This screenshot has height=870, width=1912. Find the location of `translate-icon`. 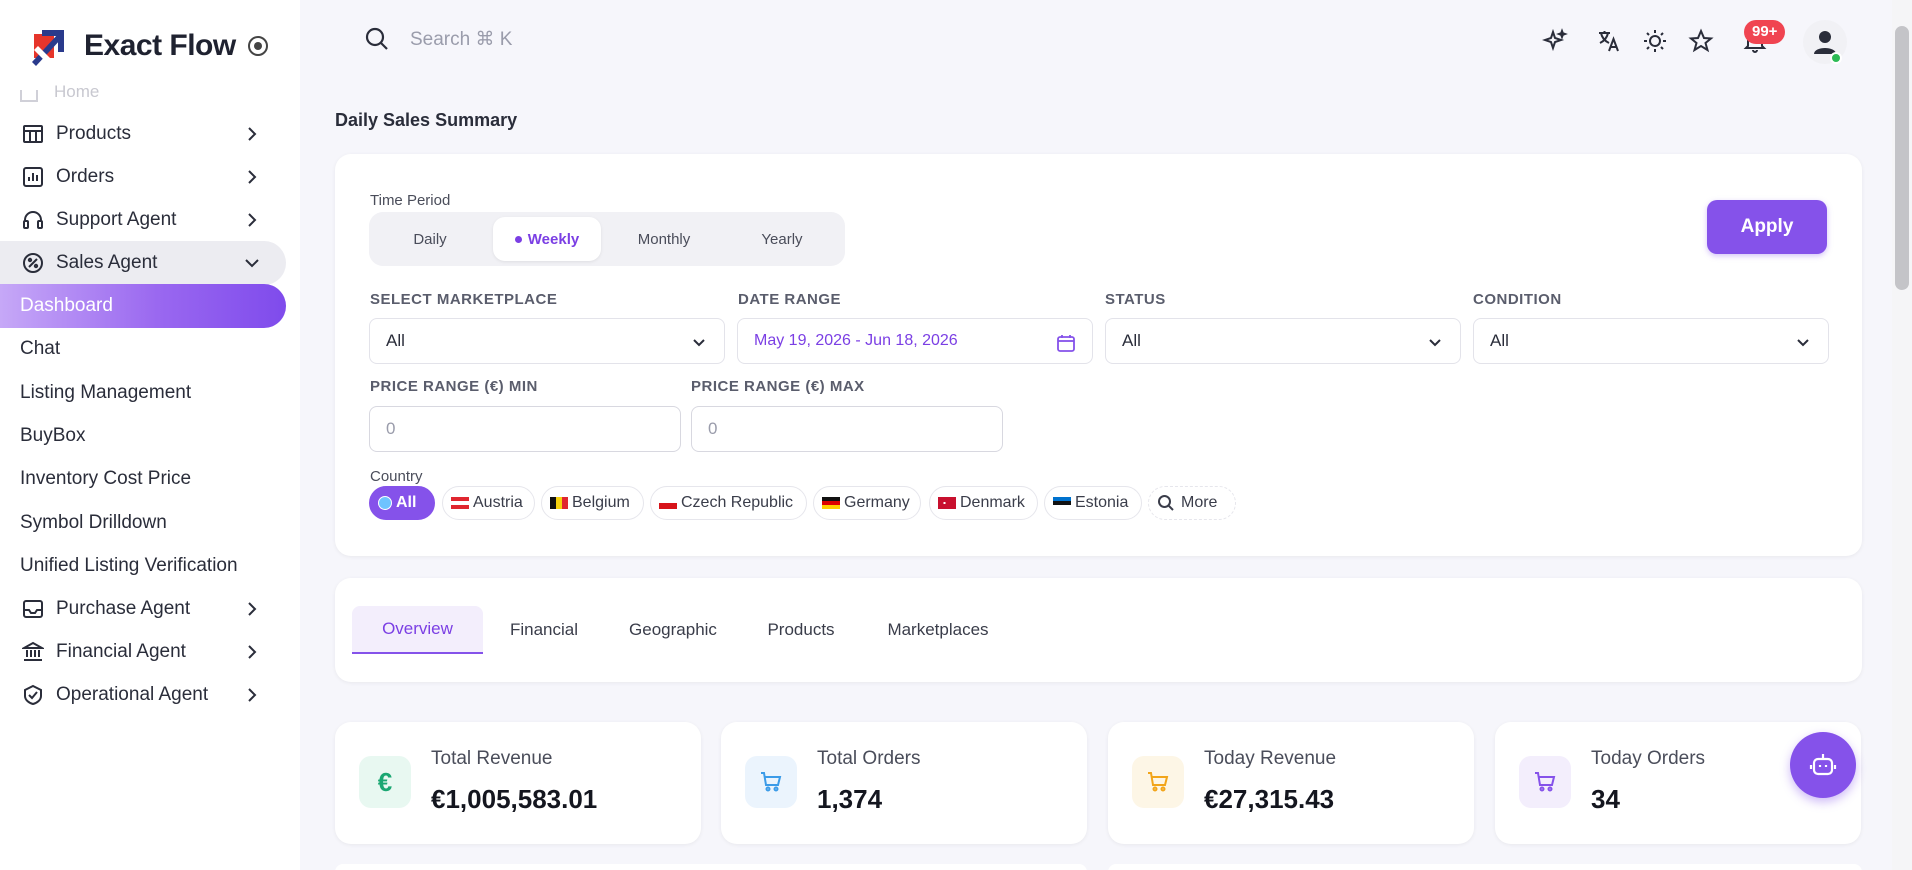

translate-icon is located at coordinates (1609, 41).